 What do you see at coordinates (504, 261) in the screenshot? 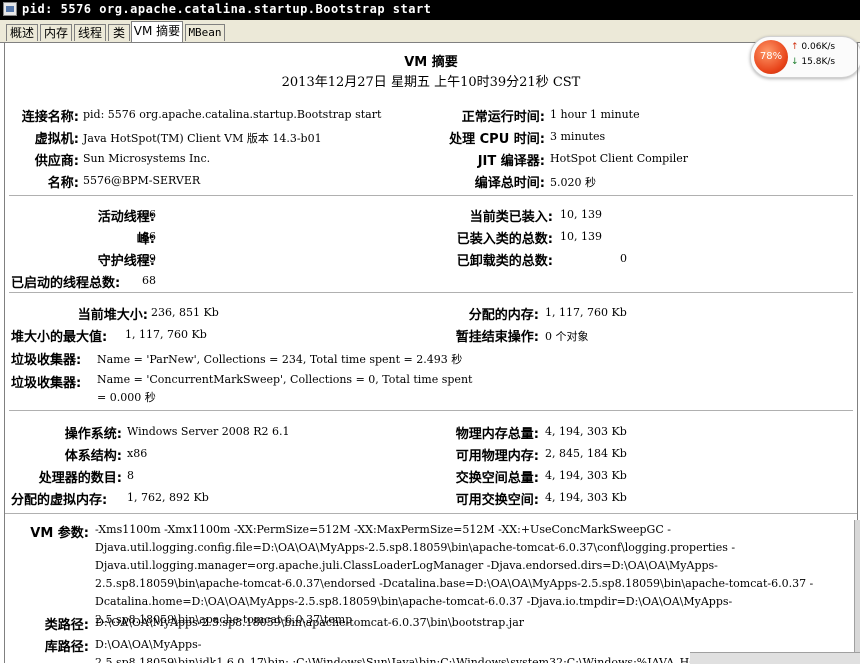
I see `unloaded-label: 已卸载类的总数:` at bounding box center [504, 261].